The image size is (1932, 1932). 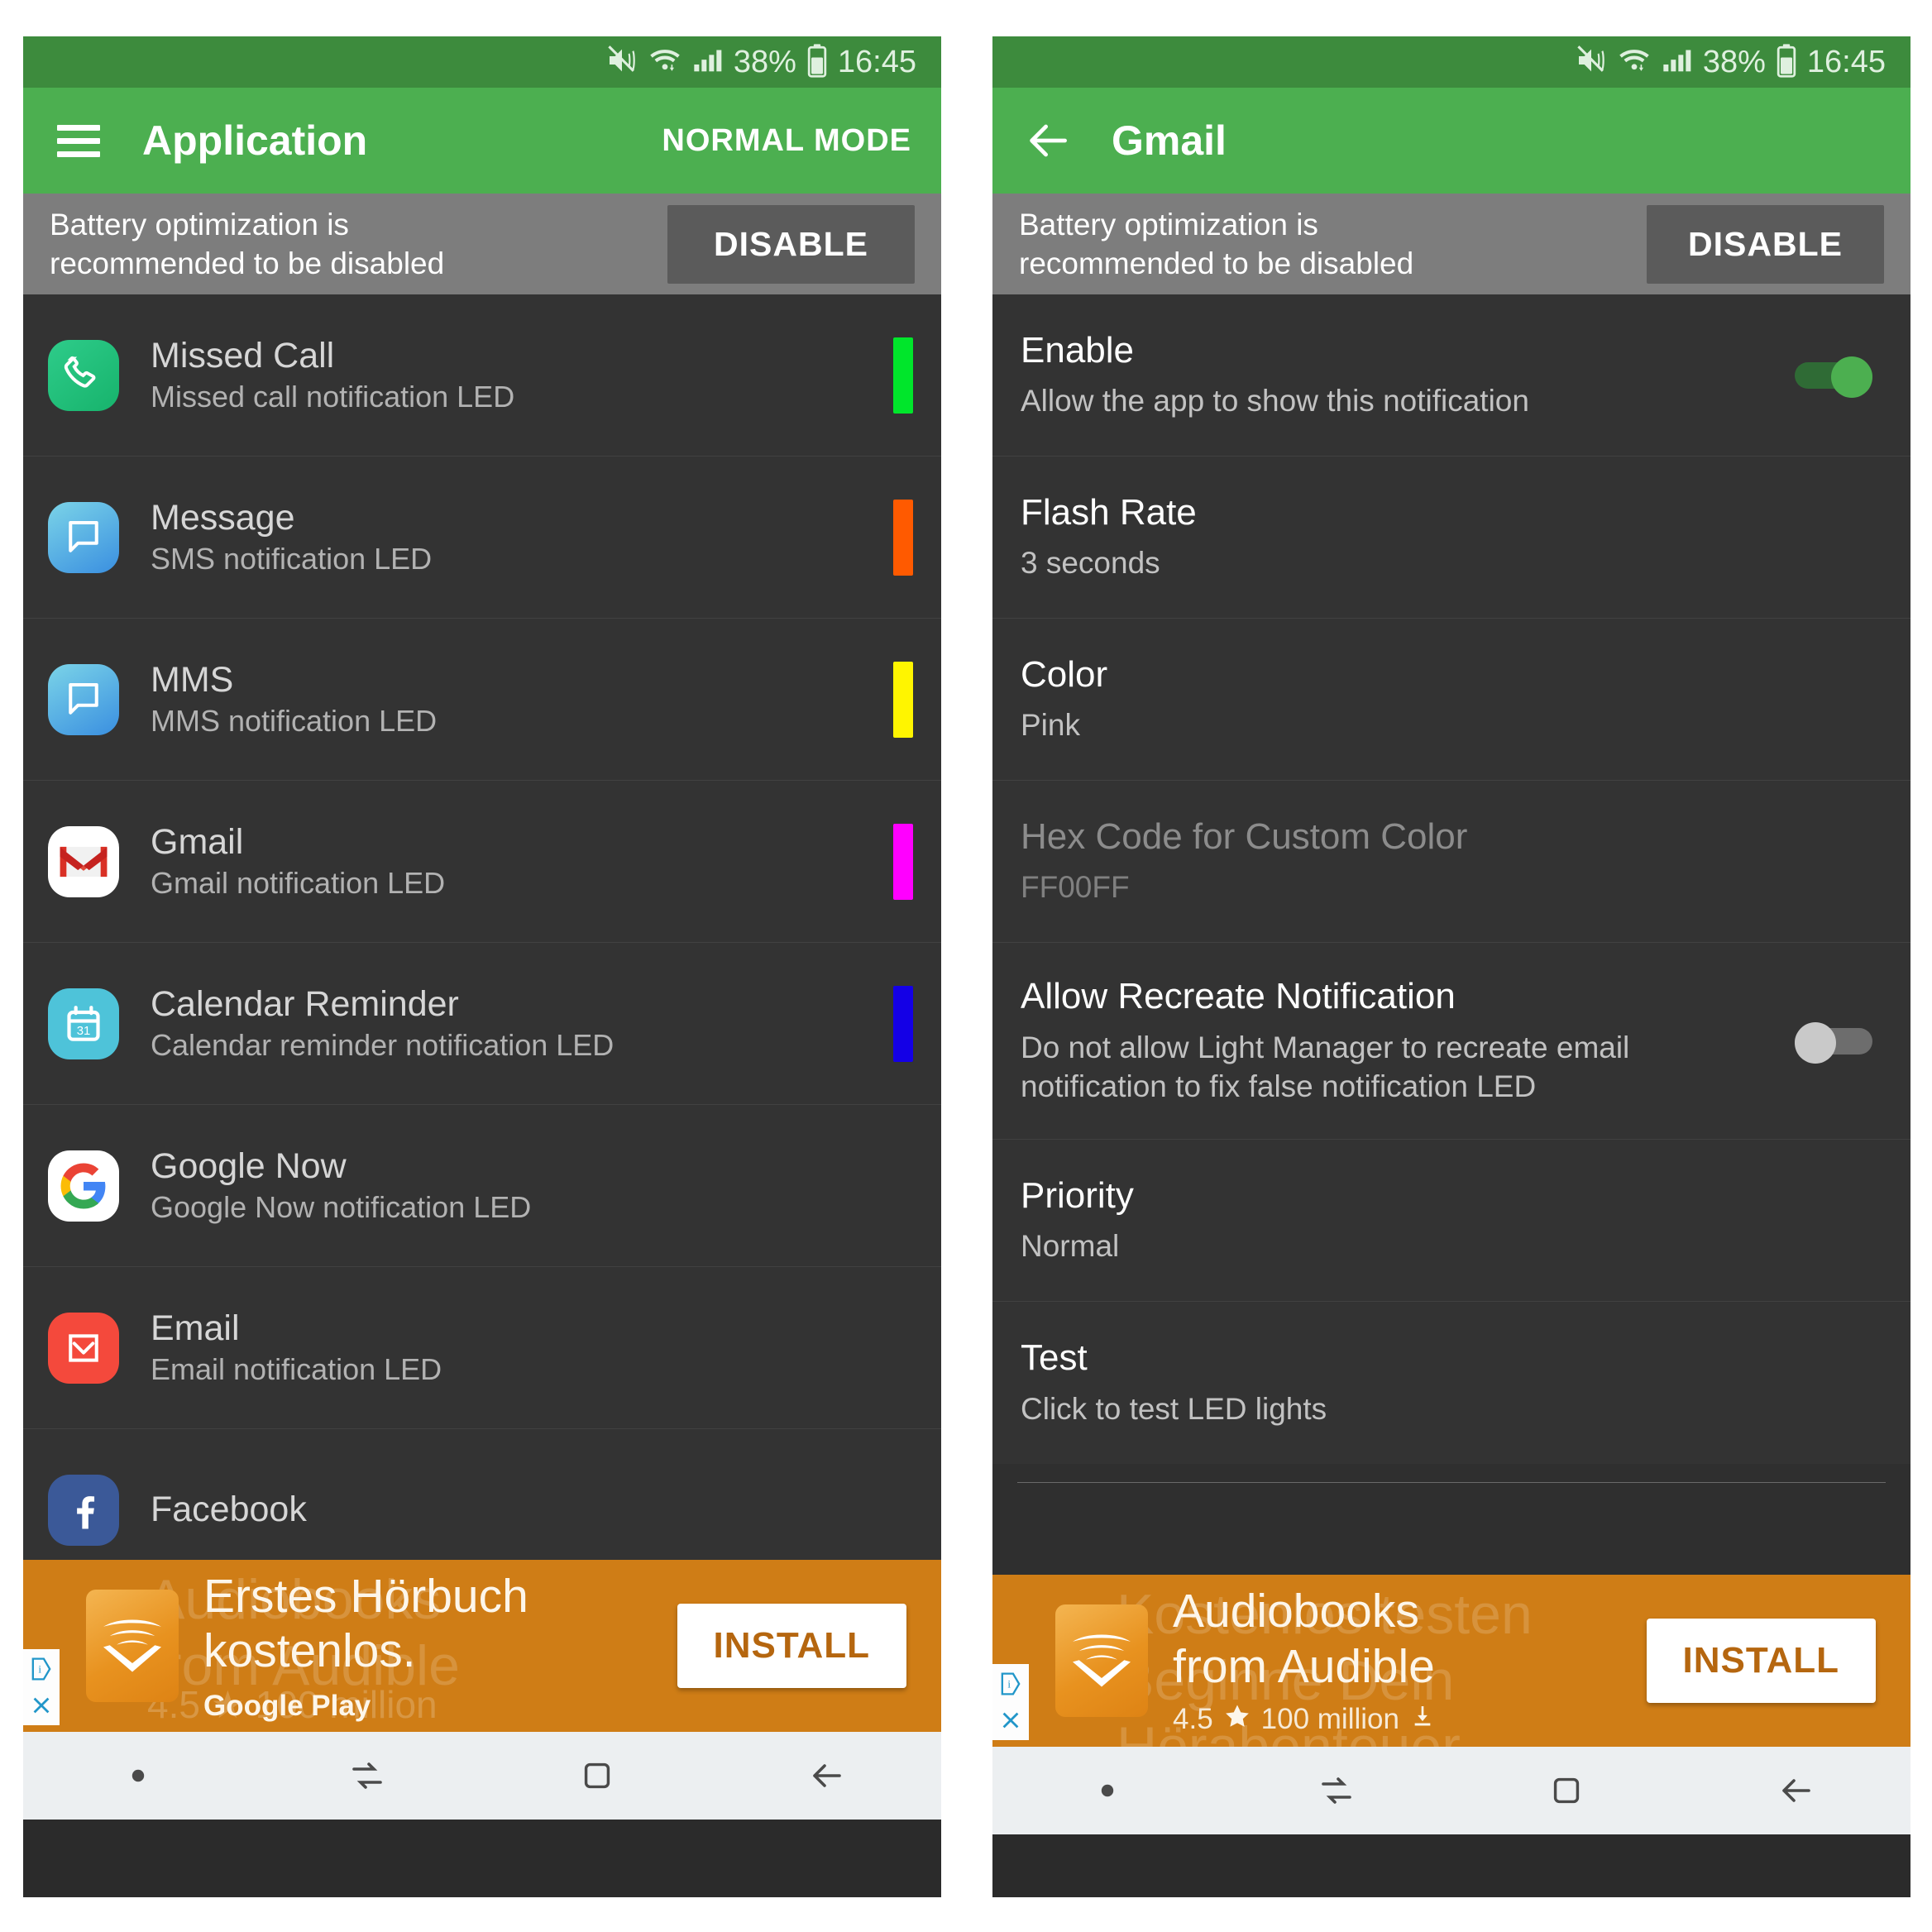 I want to click on ad-body-left: Erstes Hörbuch kostenlos. Google Play, so click(x=365, y=1646).